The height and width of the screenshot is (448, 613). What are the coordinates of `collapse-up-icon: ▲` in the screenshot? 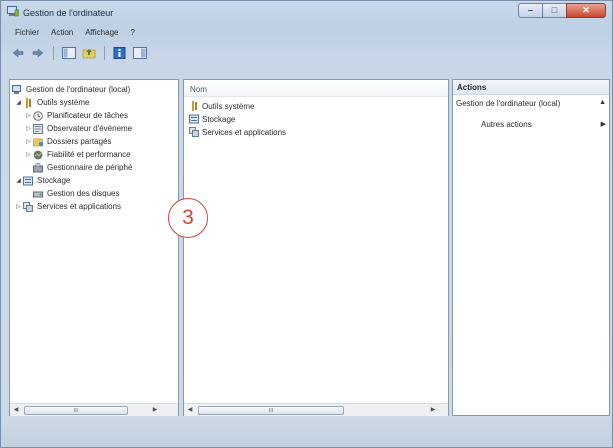 It's located at (602, 102).